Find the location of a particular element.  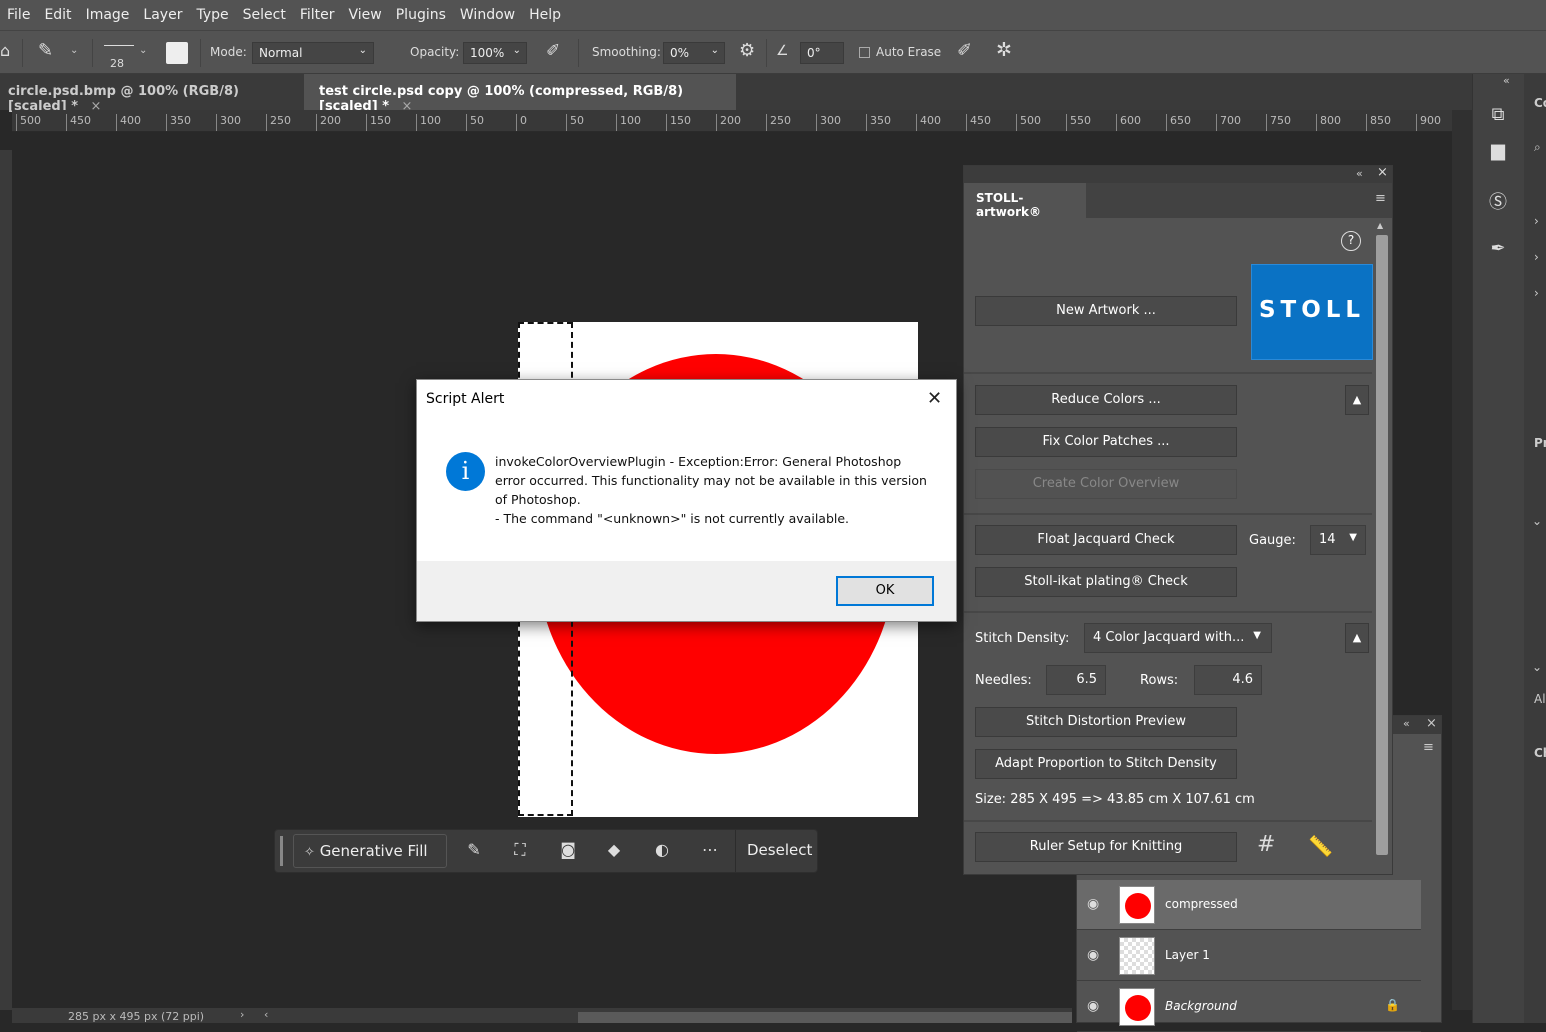

collapse-panels-icon: « is located at coordinates (1506, 80).